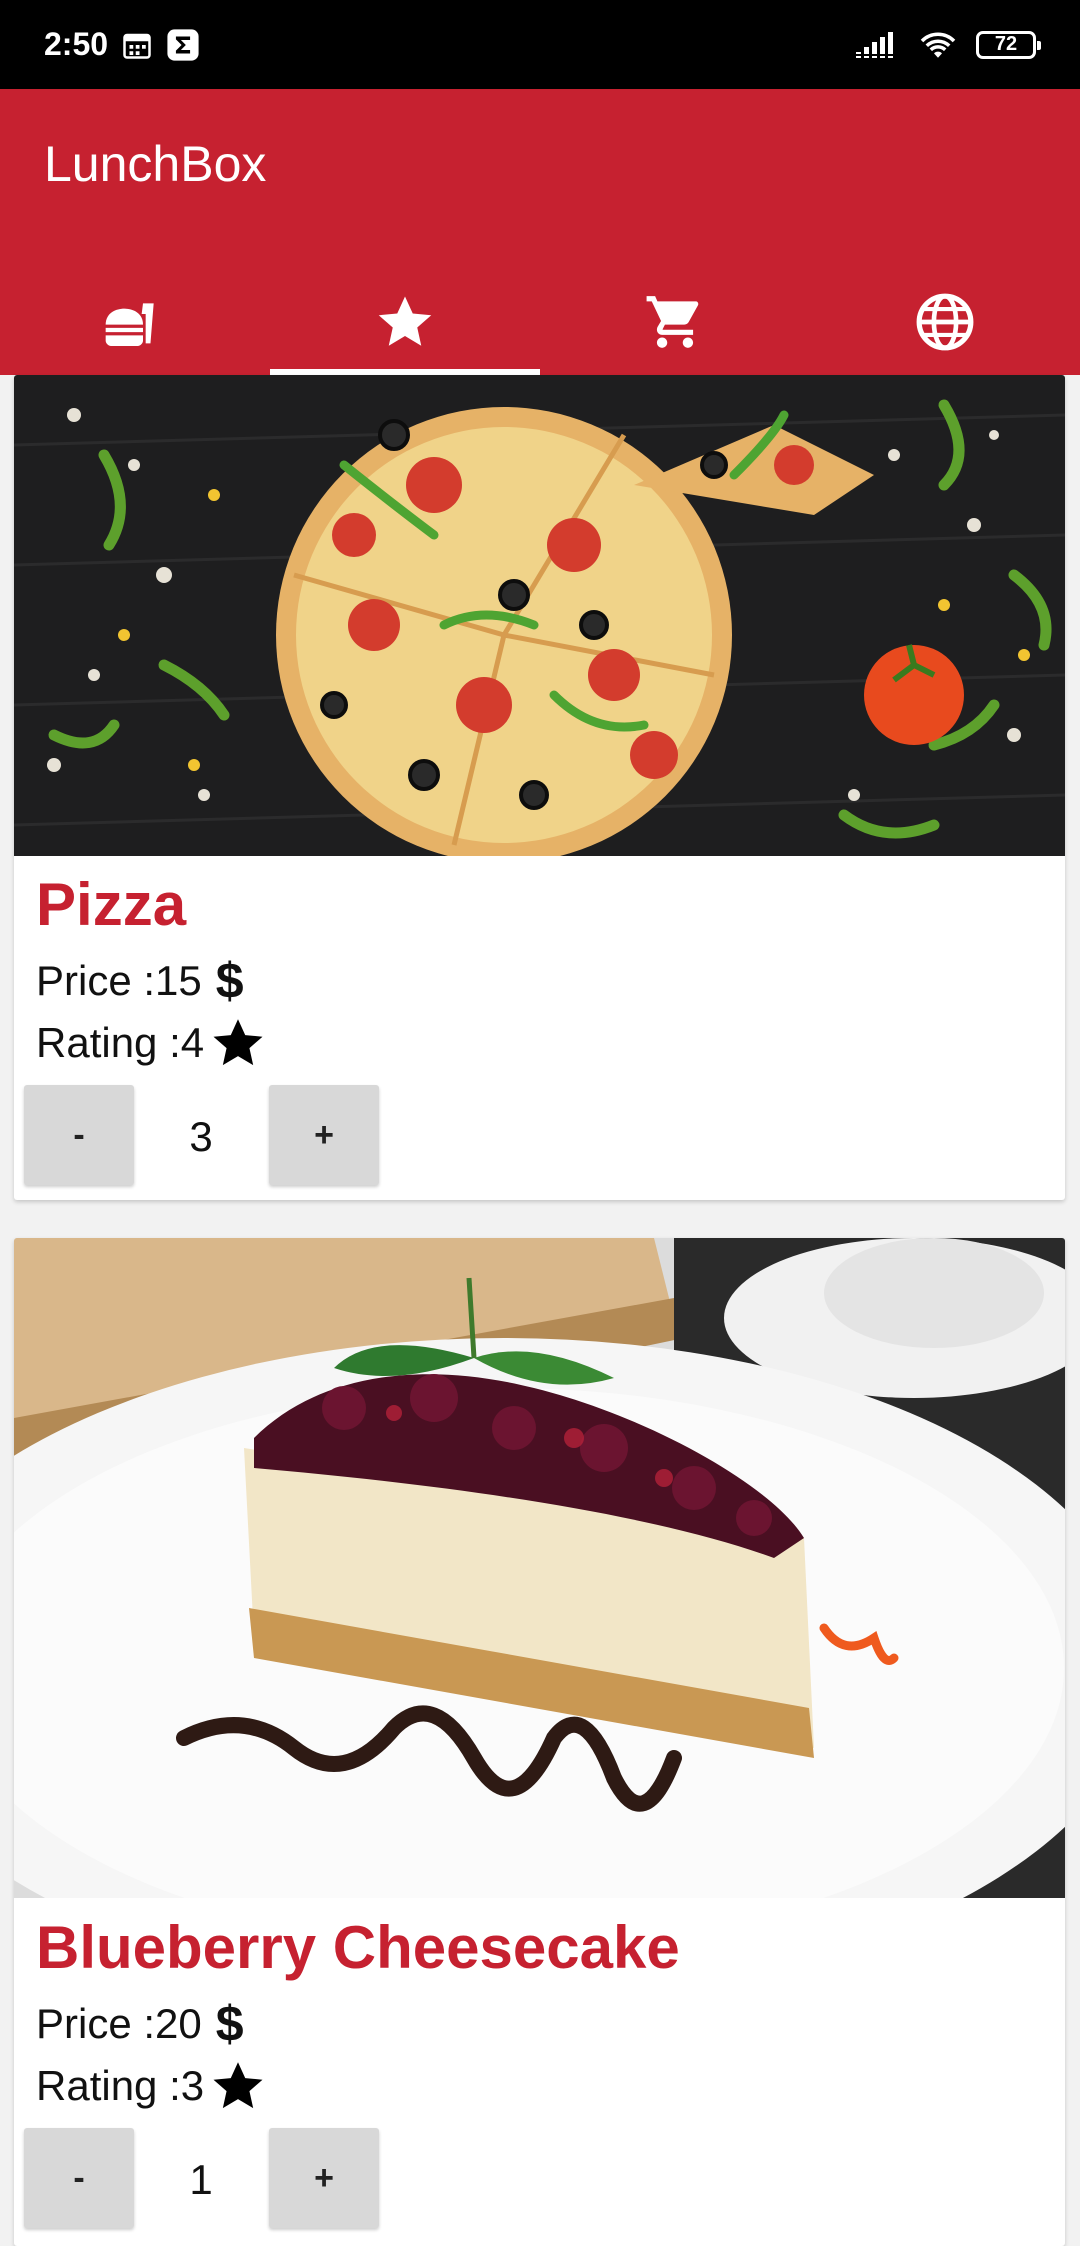 The width and height of the screenshot is (1080, 2246). What do you see at coordinates (137, 46) in the screenshot?
I see `calendar-icon` at bounding box center [137, 46].